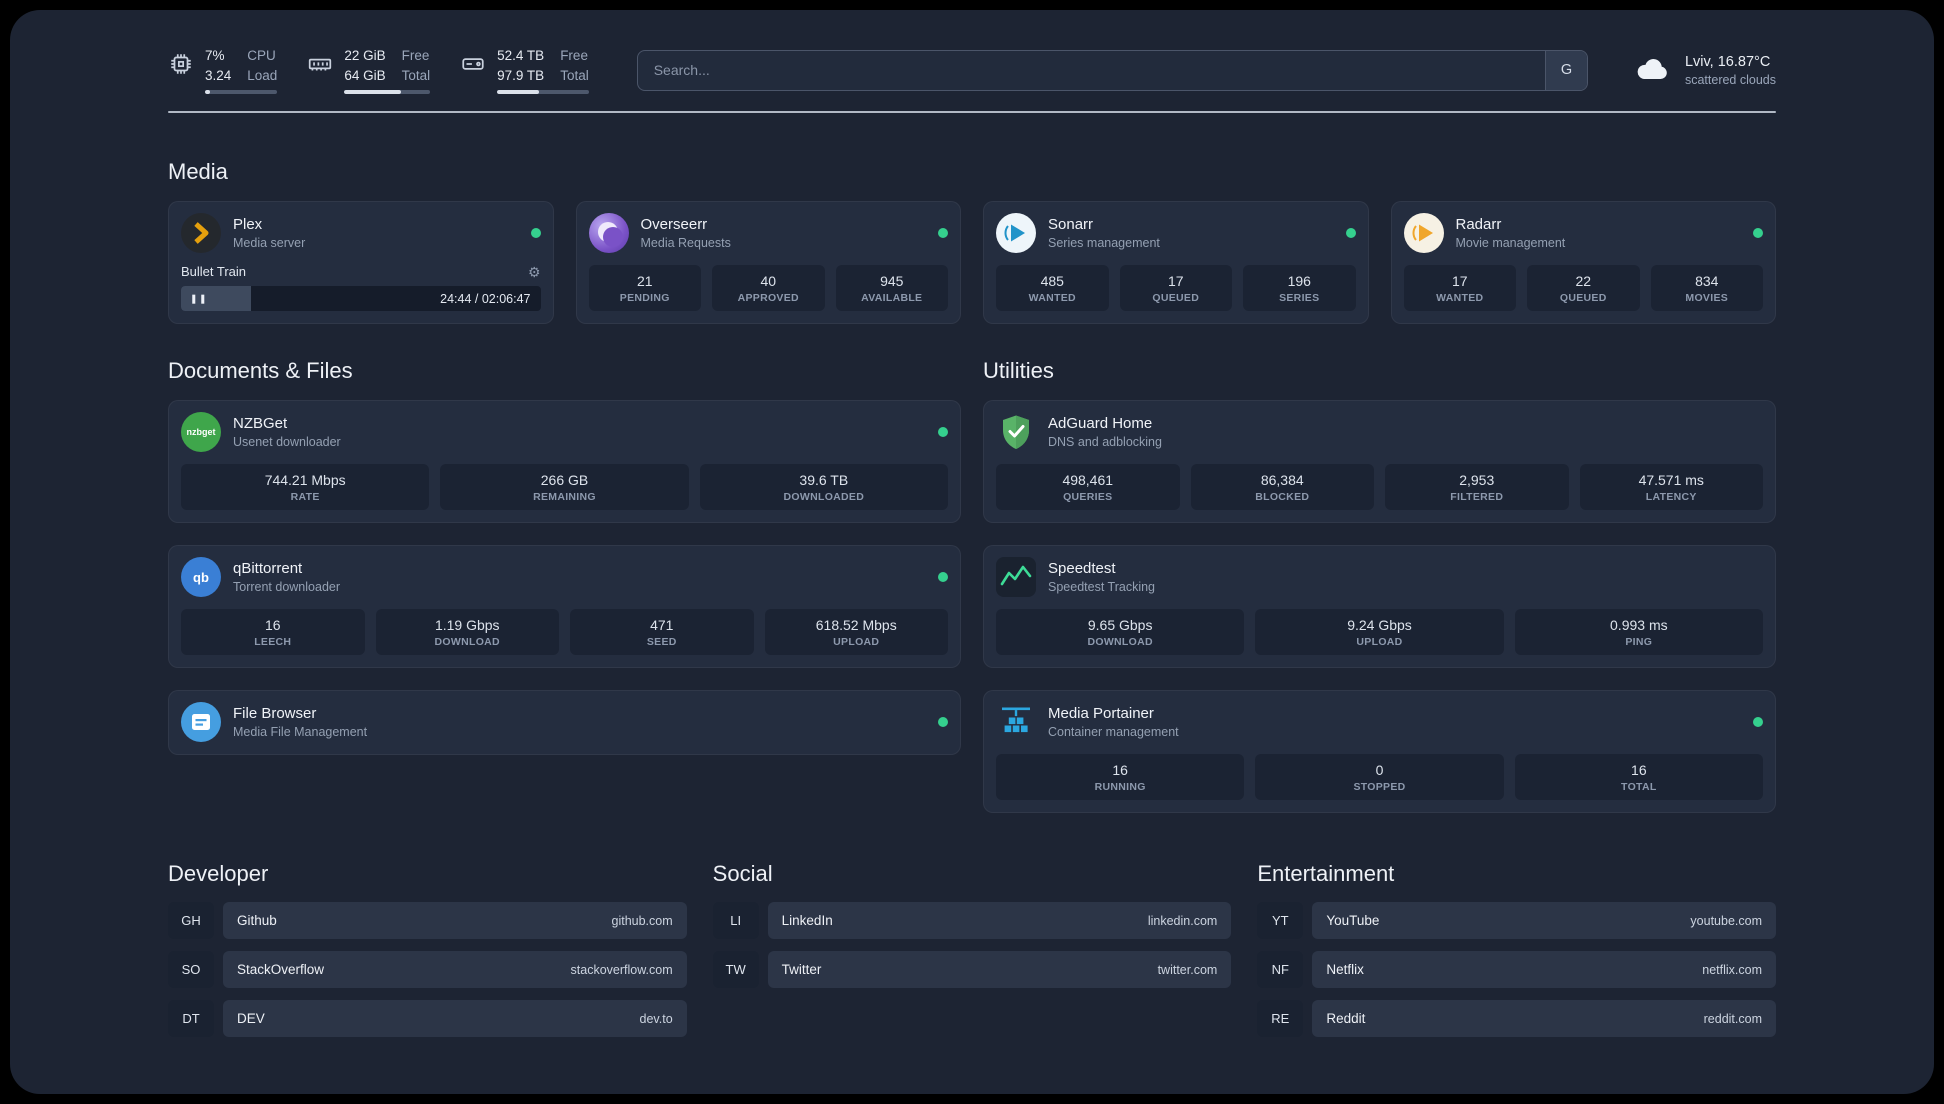 Image resolution: width=1944 pixels, height=1104 pixels. Describe the element at coordinates (1016, 233) in the screenshot. I see `sonarr-icon` at that location.